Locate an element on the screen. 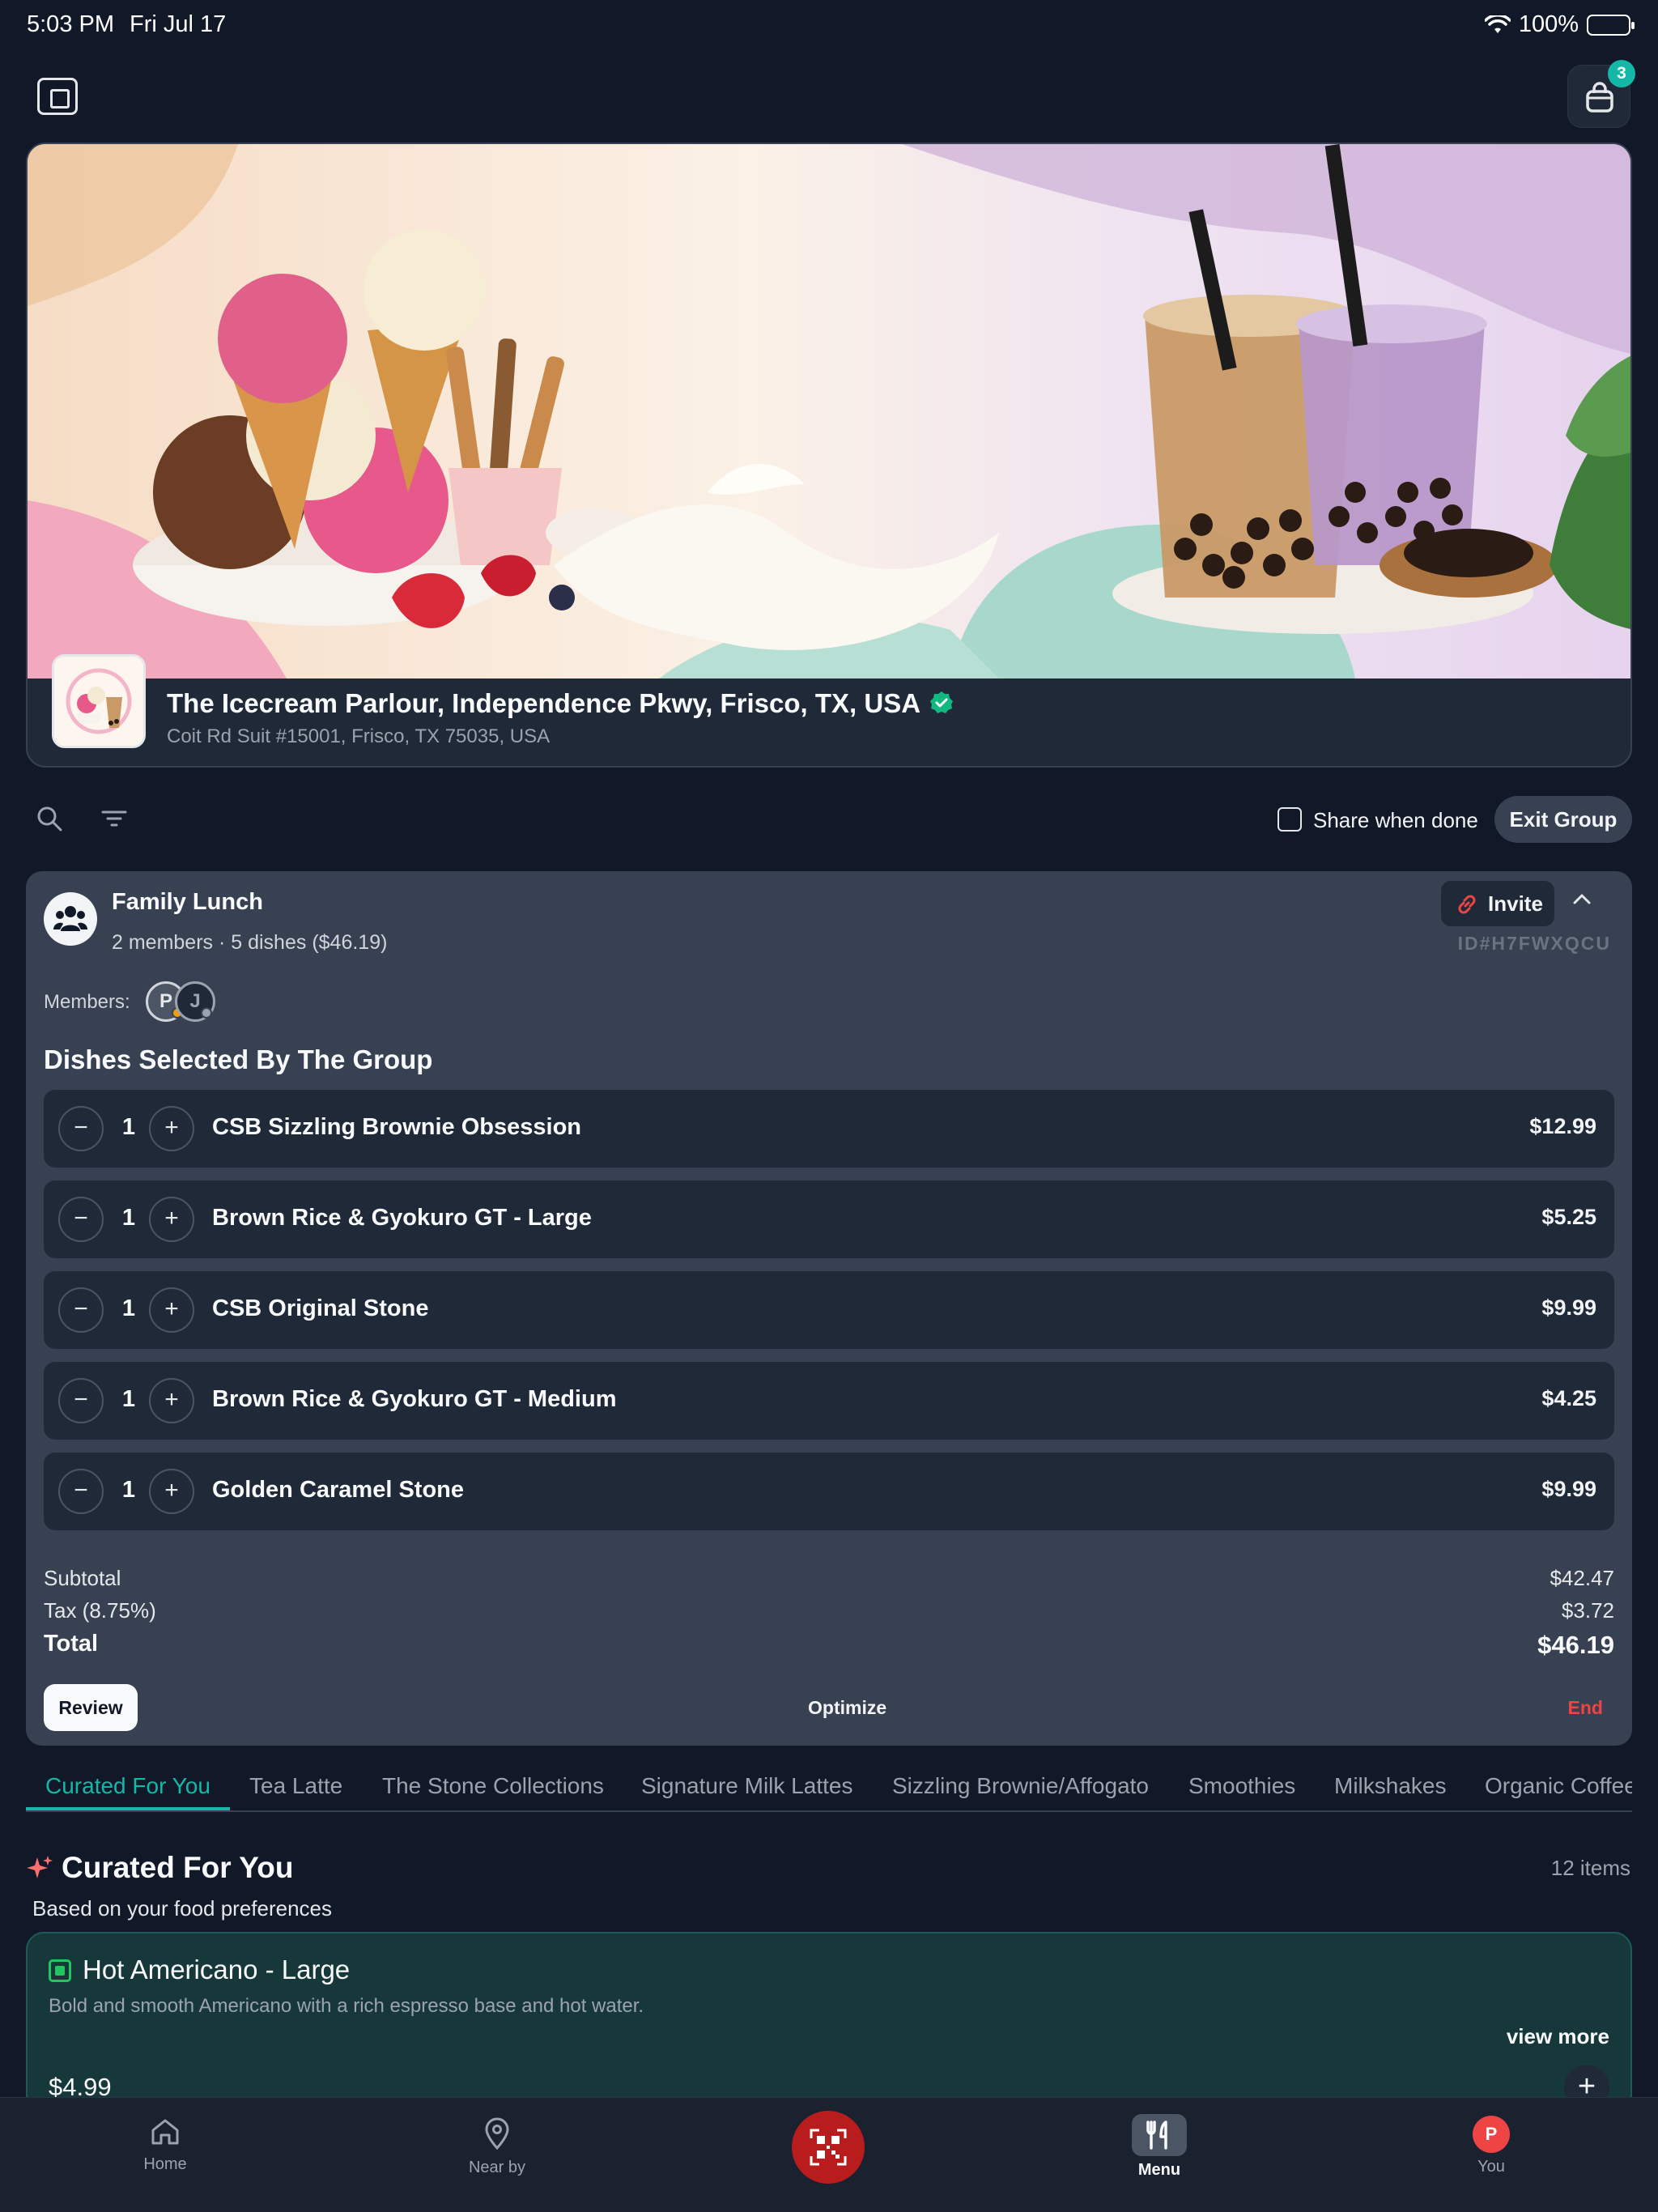 The width and height of the screenshot is (1658, 2212). link-icon is located at coordinates (1467, 904).